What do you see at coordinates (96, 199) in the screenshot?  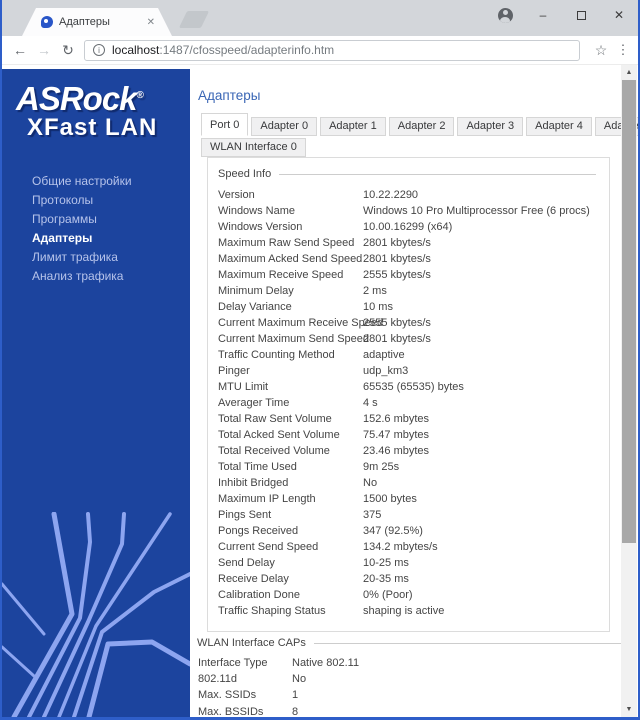 I see `sidebar-item: Протоколы` at bounding box center [96, 199].